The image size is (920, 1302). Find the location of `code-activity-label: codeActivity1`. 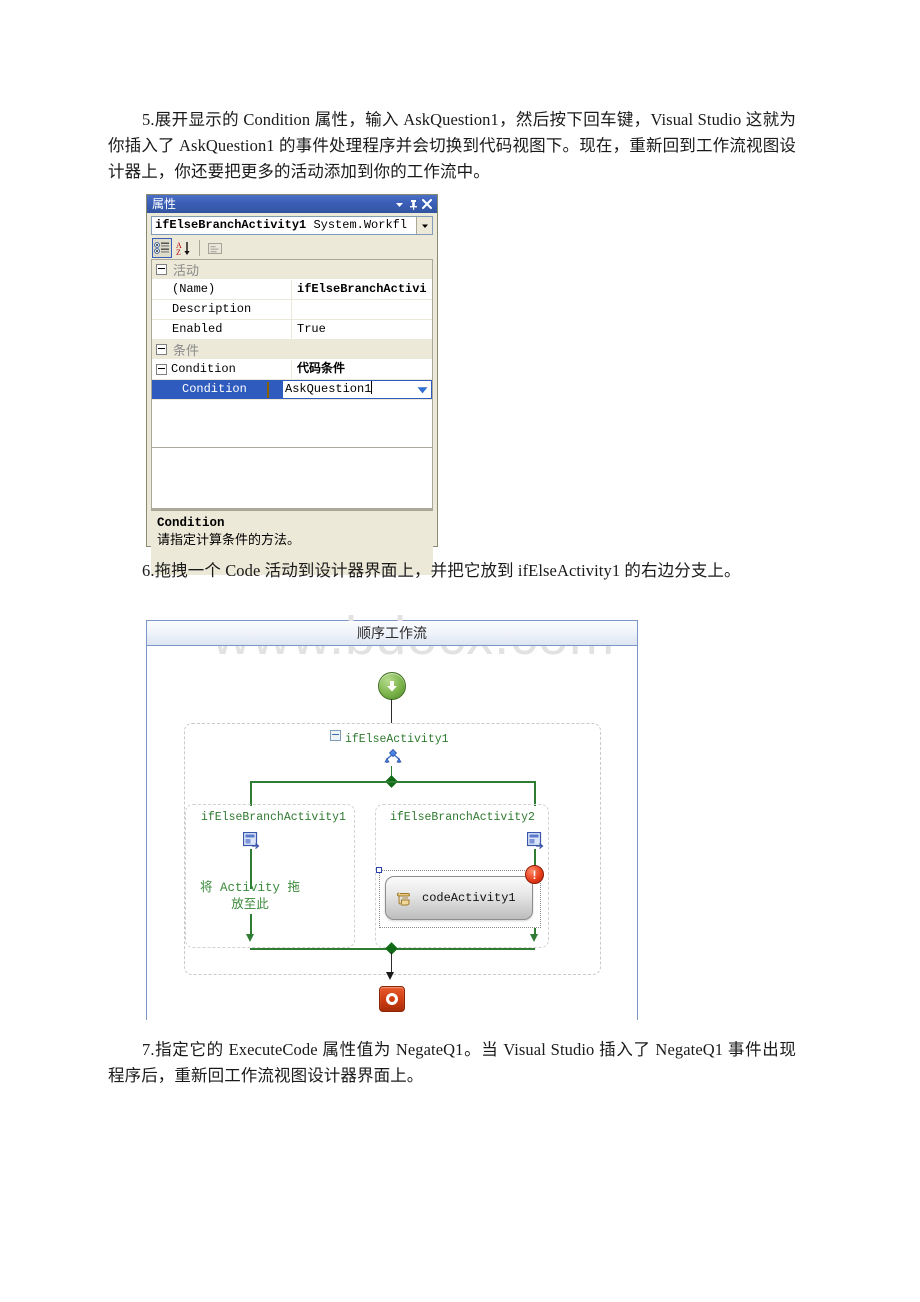

code-activity-label: codeActivity1 is located at coordinates (469, 898).